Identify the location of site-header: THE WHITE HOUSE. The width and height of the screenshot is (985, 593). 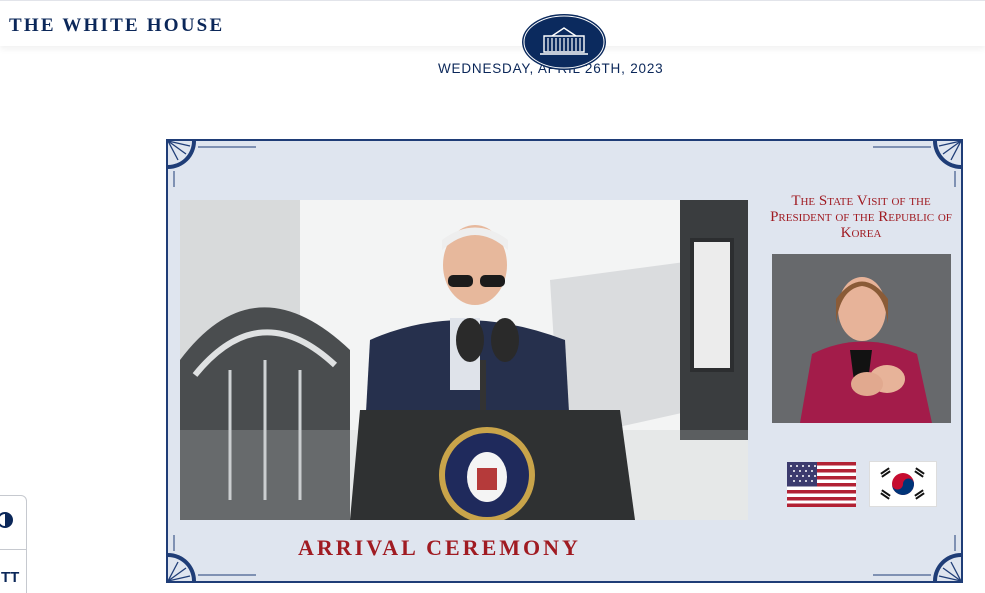
(492, 23).